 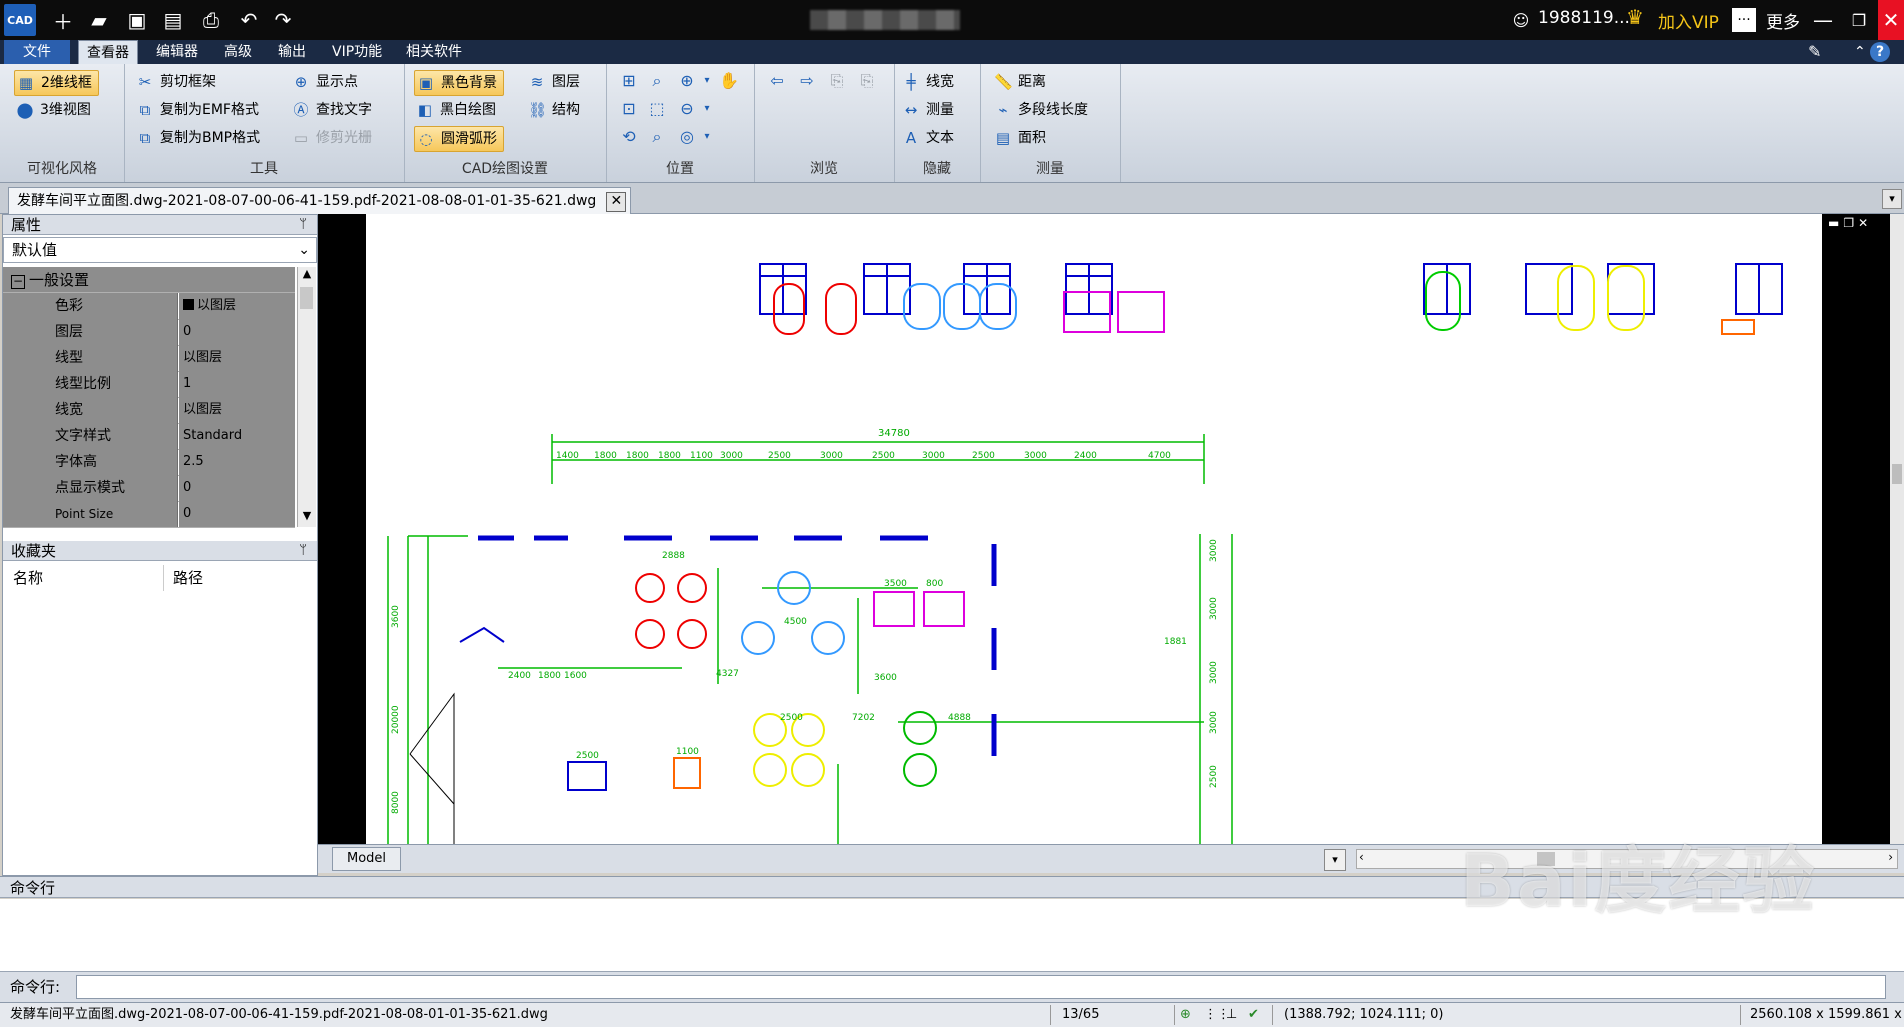 What do you see at coordinates (306, 397) in the screenshot?
I see `properties-scrollbar: ▲ ▼` at bounding box center [306, 397].